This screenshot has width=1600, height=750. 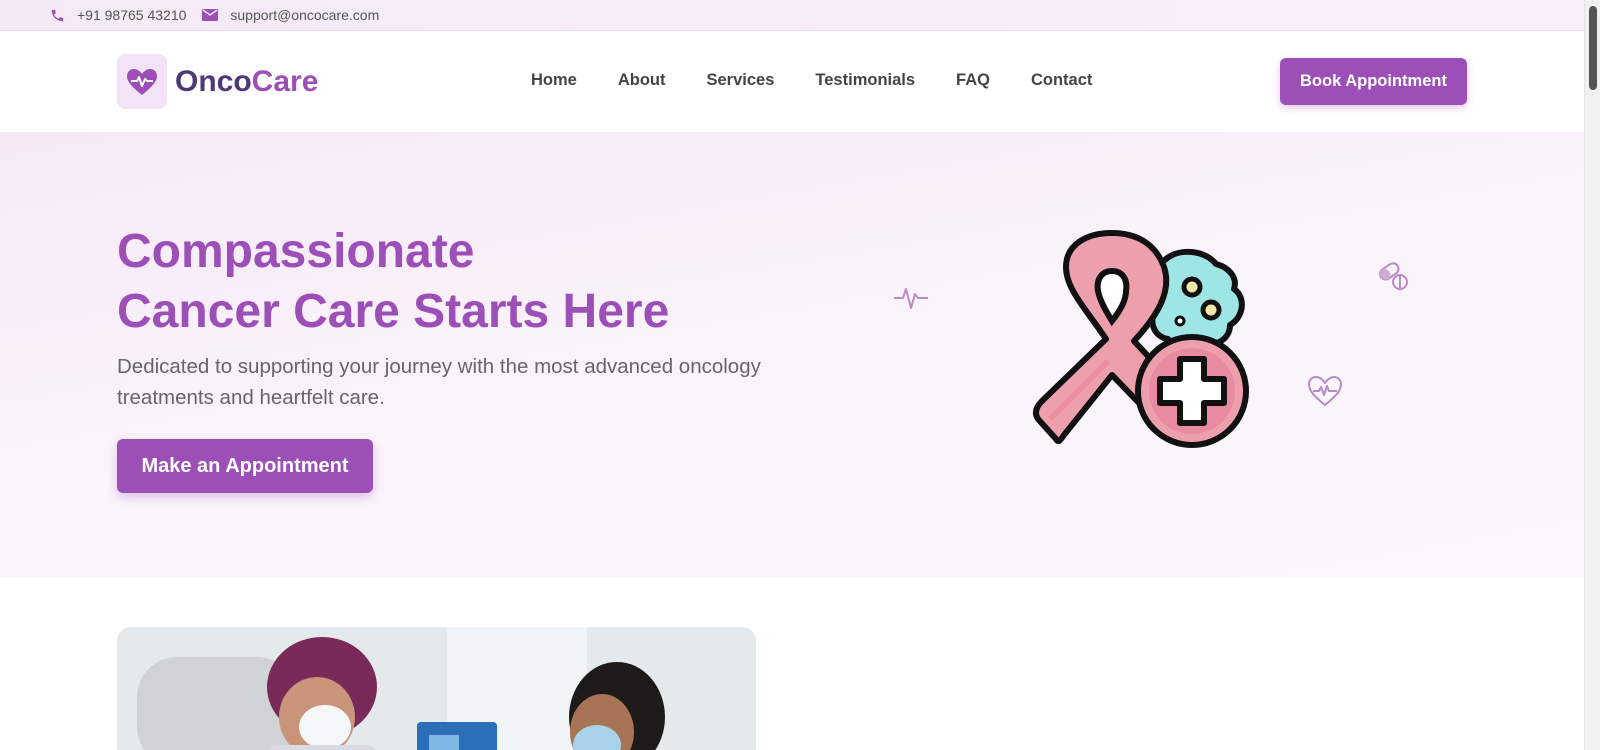 What do you see at coordinates (1592, 375) in the screenshot?
I see `page-scrollbar` at bounding box center [1592, 375].